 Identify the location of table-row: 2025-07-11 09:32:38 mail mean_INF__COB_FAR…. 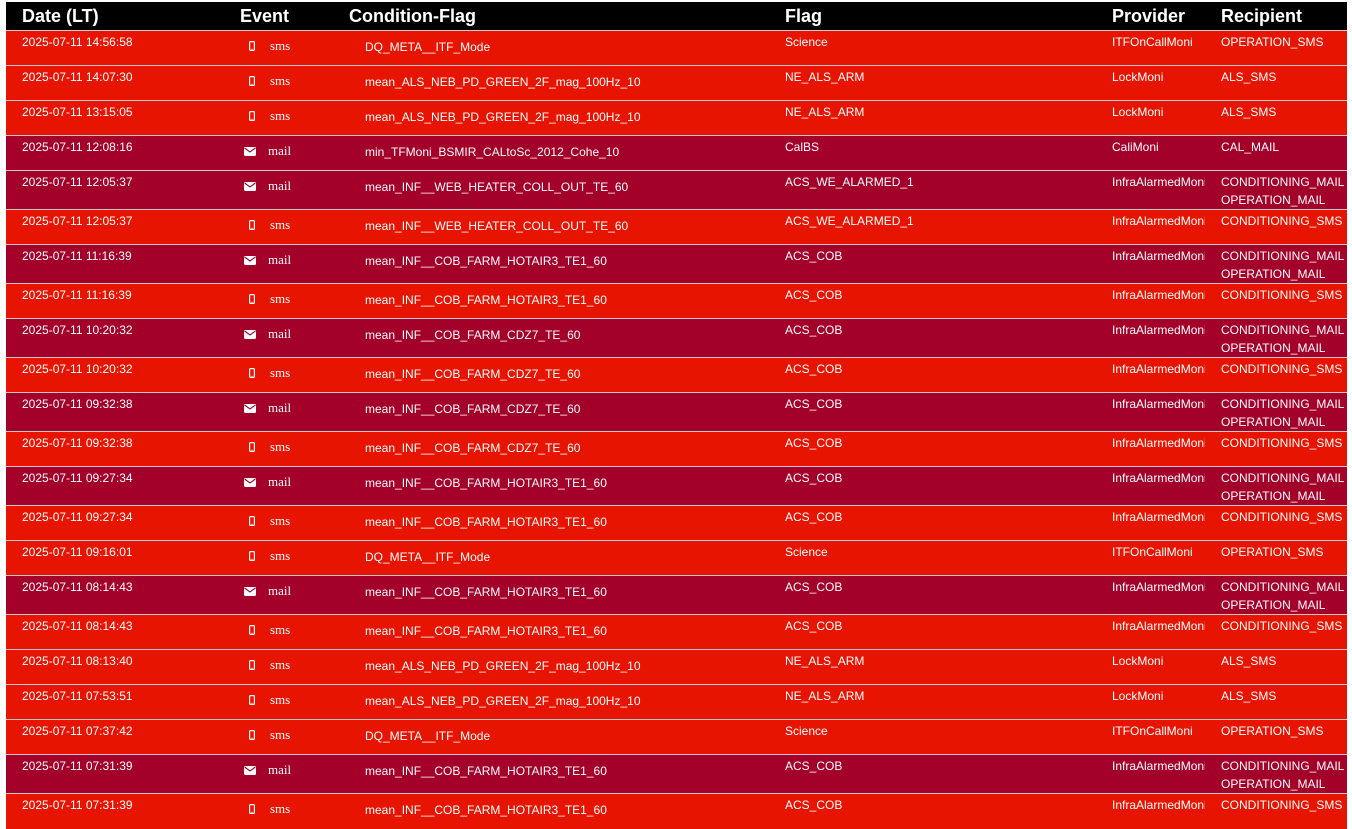
(676, 412).